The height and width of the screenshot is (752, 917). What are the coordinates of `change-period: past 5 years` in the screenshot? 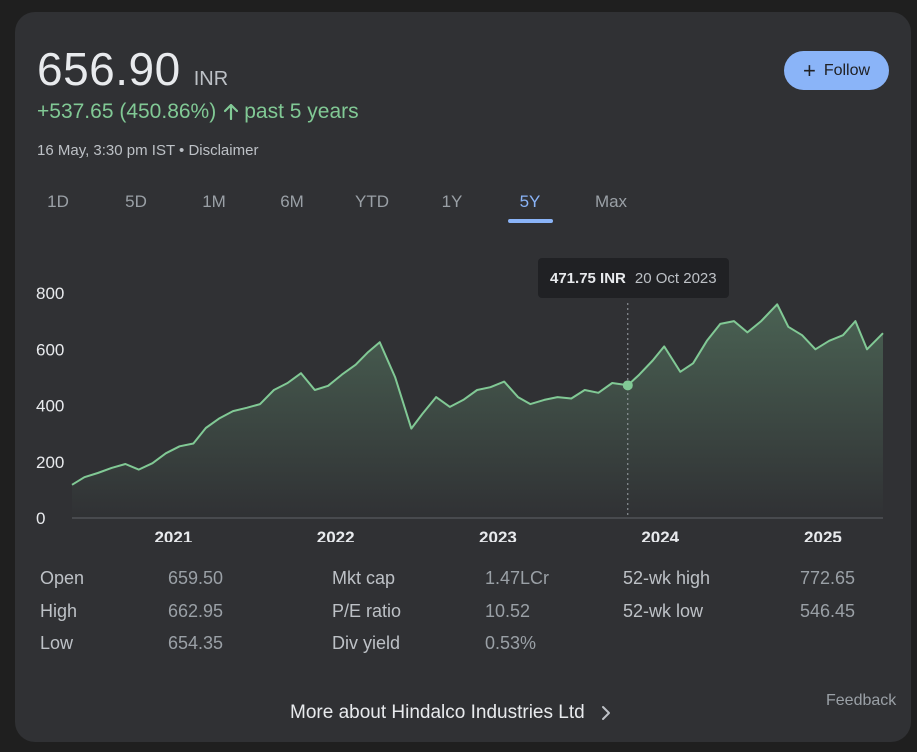 It's located at (301, 111).